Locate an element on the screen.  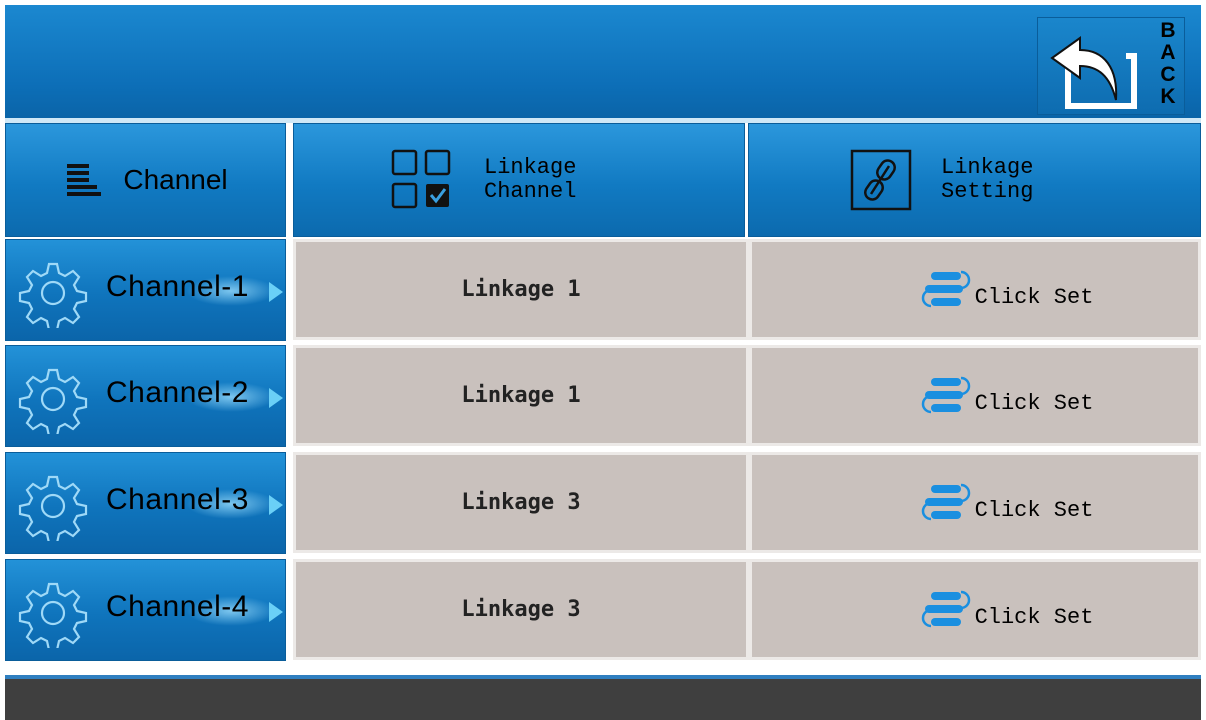
checkbox-grid-icon is located at coordinates (421, 179).